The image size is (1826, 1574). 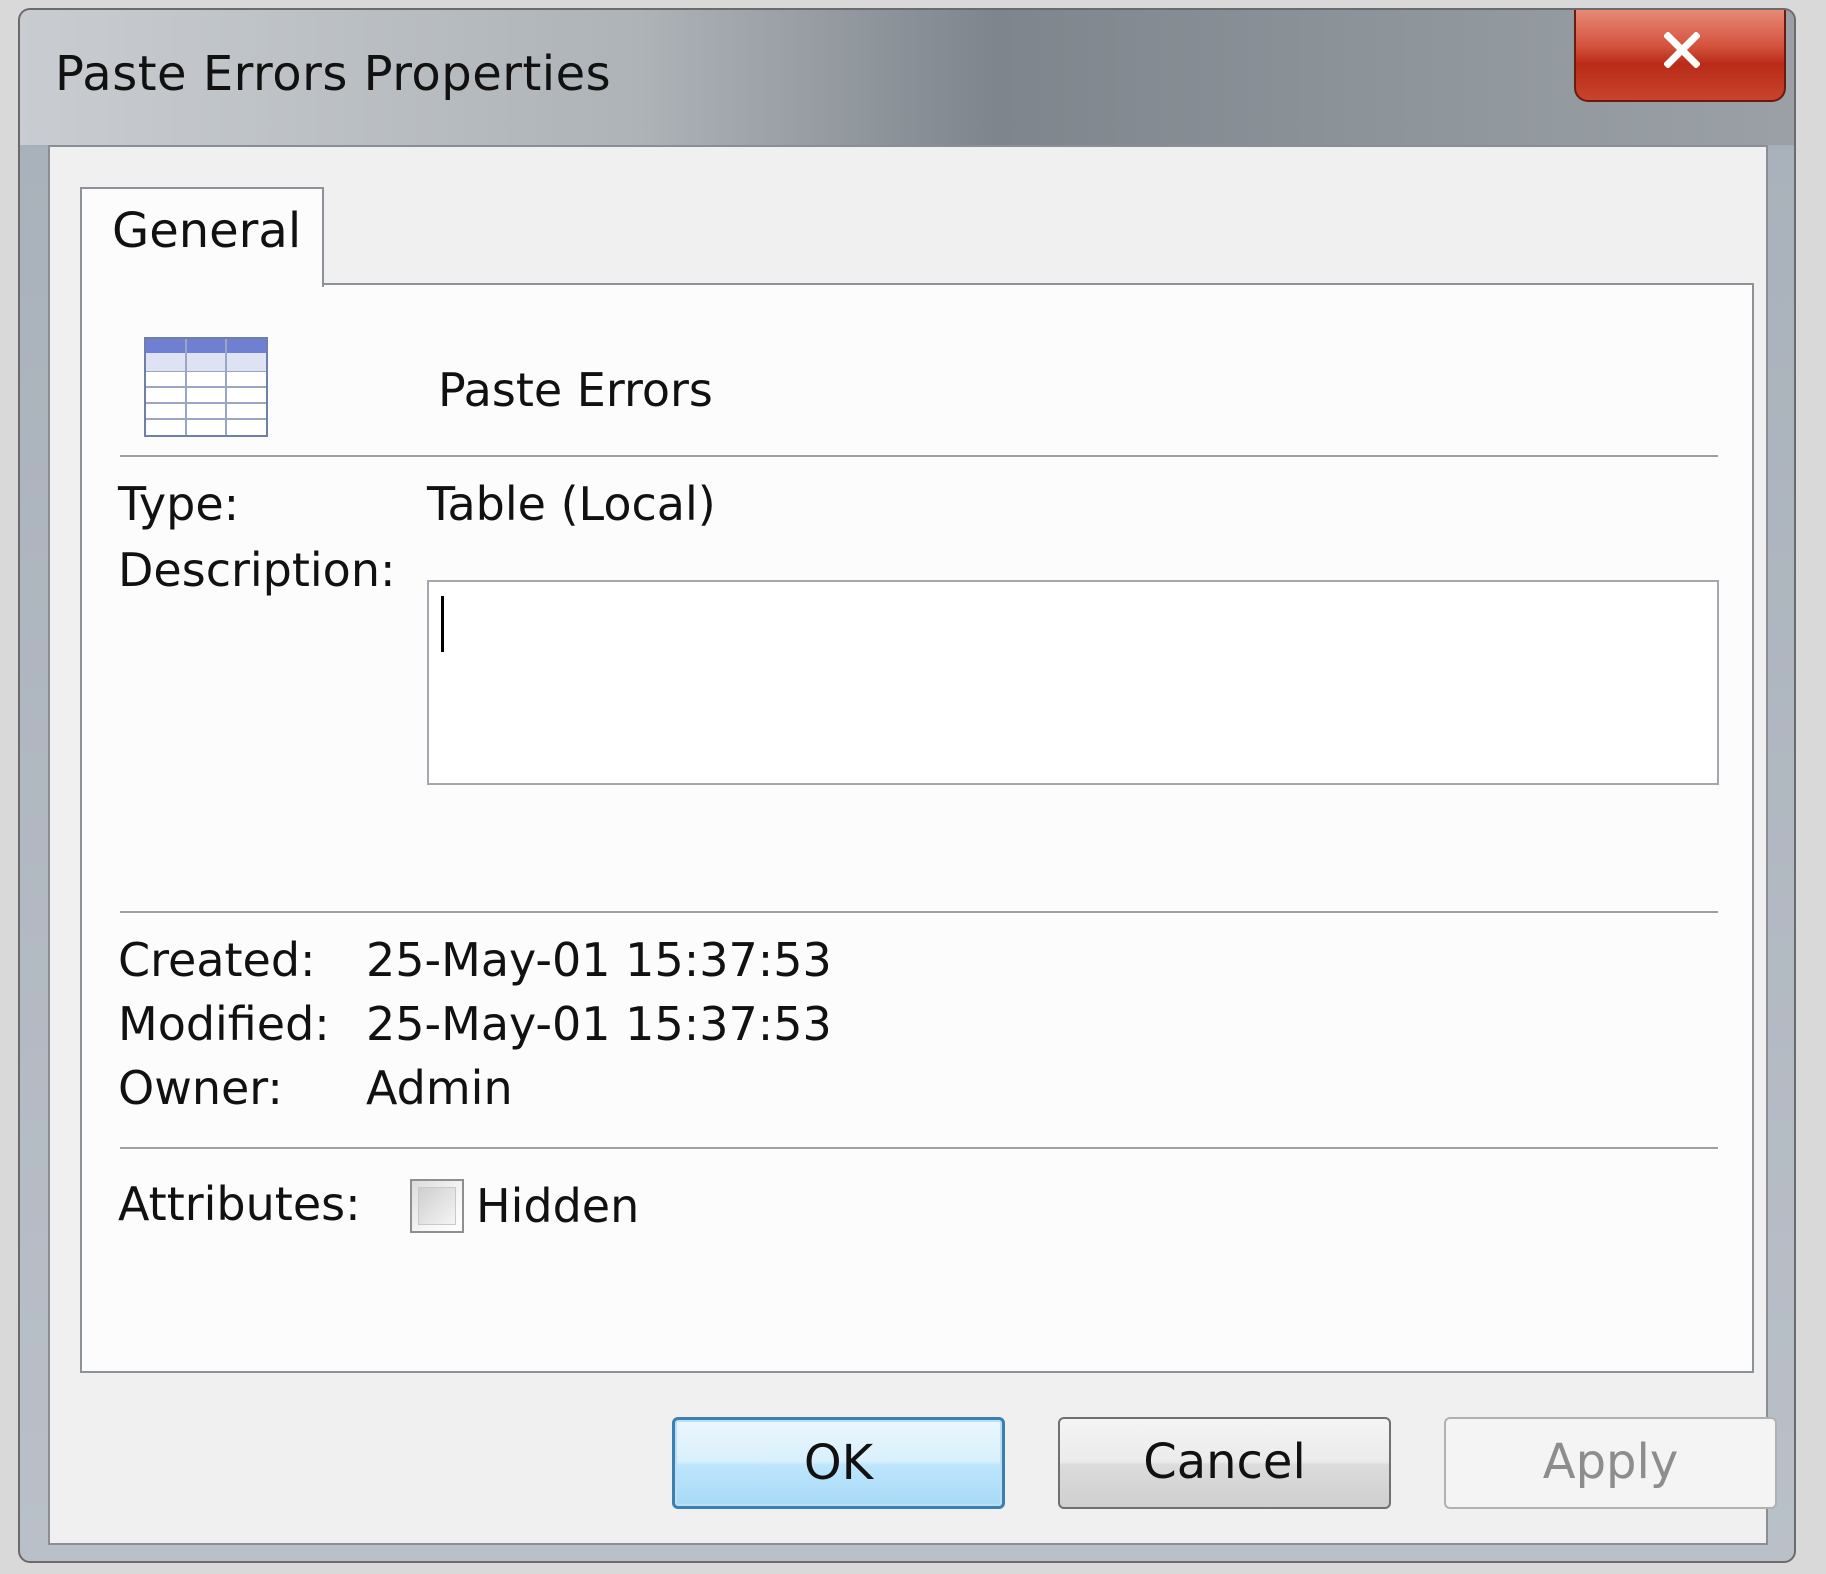 I want to click on description-field, so click(x=1073, y=682).